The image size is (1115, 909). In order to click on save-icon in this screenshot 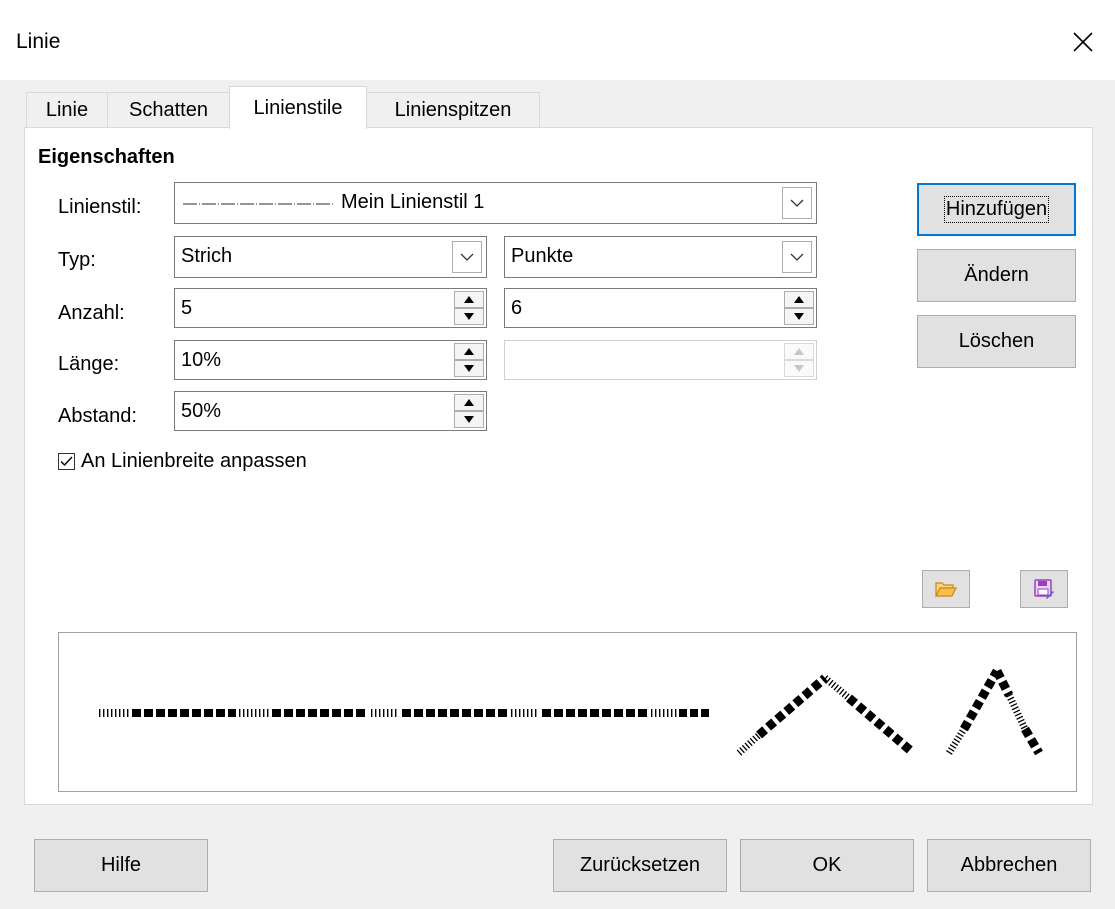, I will do `click(1044, 589)`.